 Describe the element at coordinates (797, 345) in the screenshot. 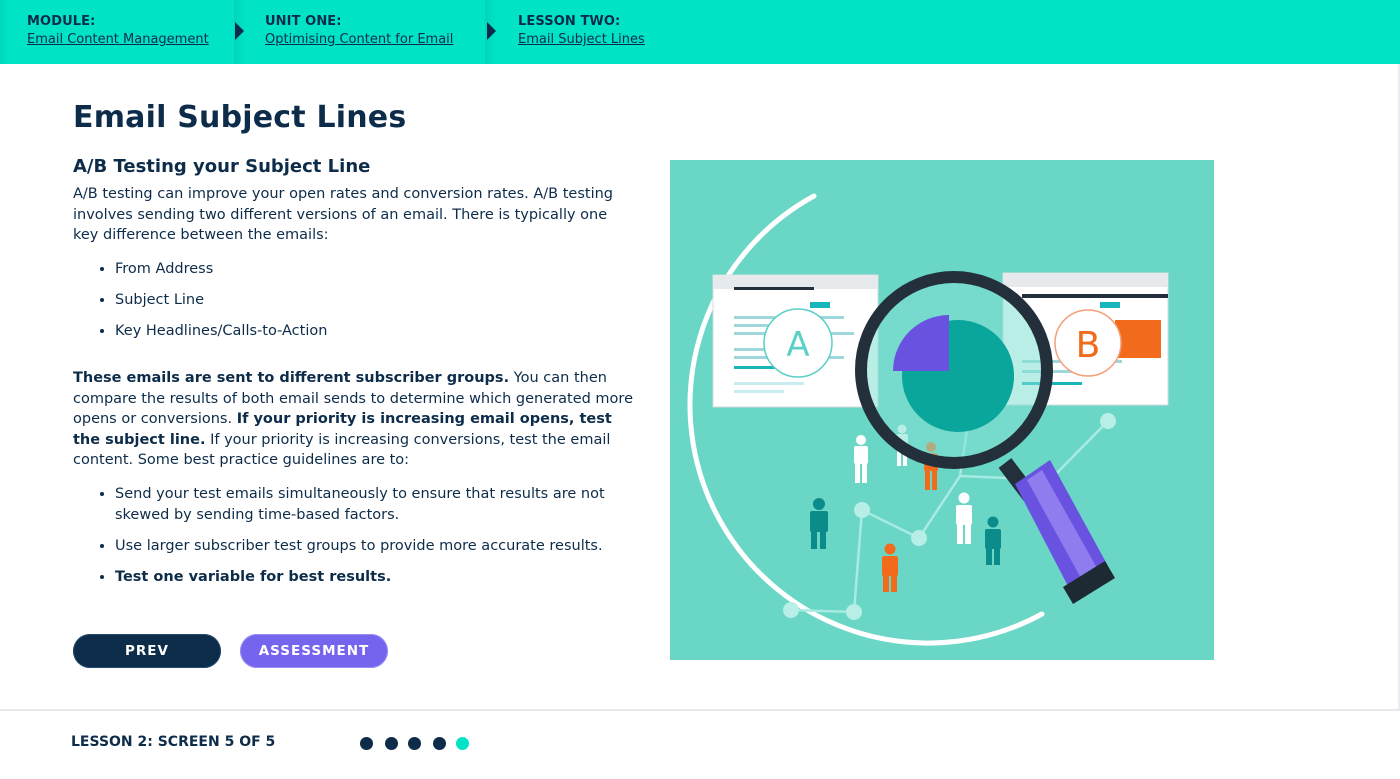

I see `variant-a-label: A` at that location.